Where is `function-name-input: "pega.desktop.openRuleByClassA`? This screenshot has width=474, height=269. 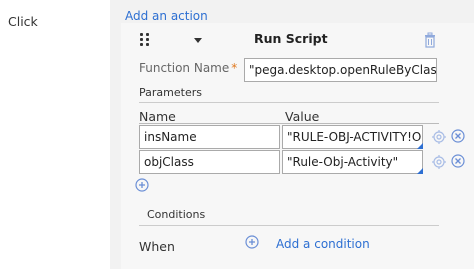 function-name-input: "pega.desktop.openRuleByClassA is located at coordinates (340, 70).